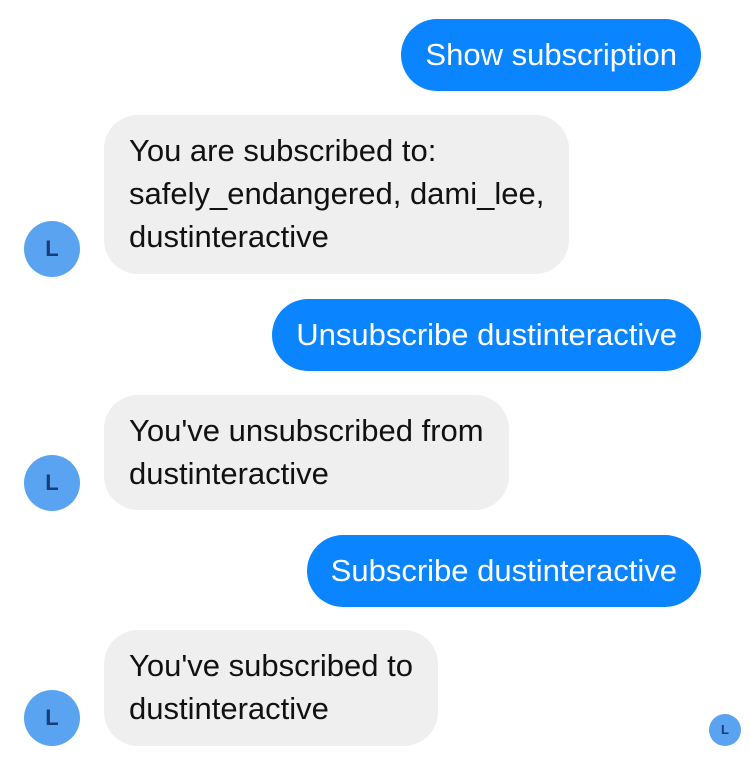  Describe the element at coordinates (306, 452) in the screenshot. I see `incoming-message-bubble: You've unsubscribed from dustinteractive` at that location.